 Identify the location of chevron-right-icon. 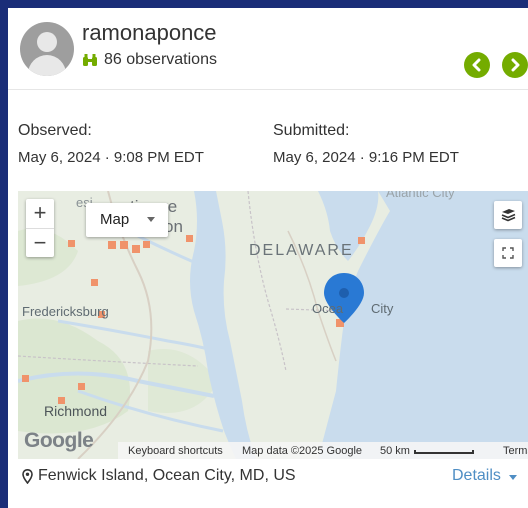
(515, 65).